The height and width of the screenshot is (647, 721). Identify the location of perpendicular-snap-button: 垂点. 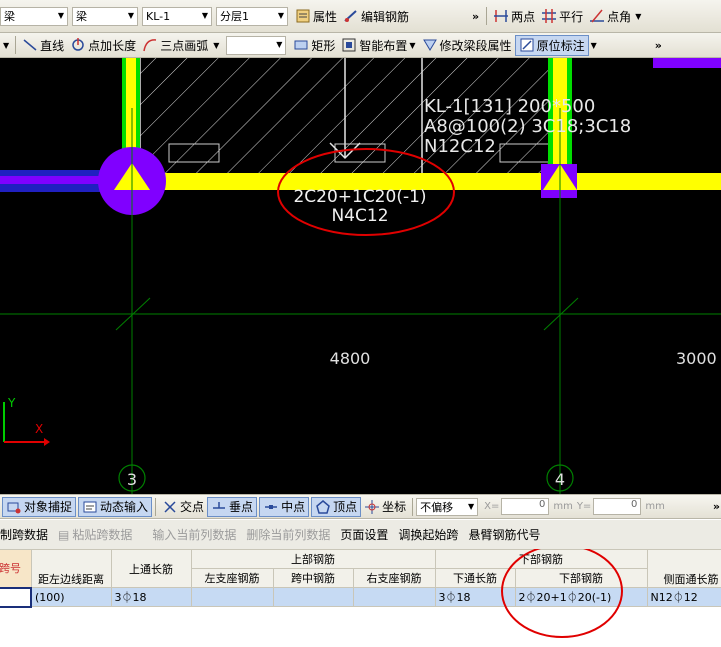
(232, 506).